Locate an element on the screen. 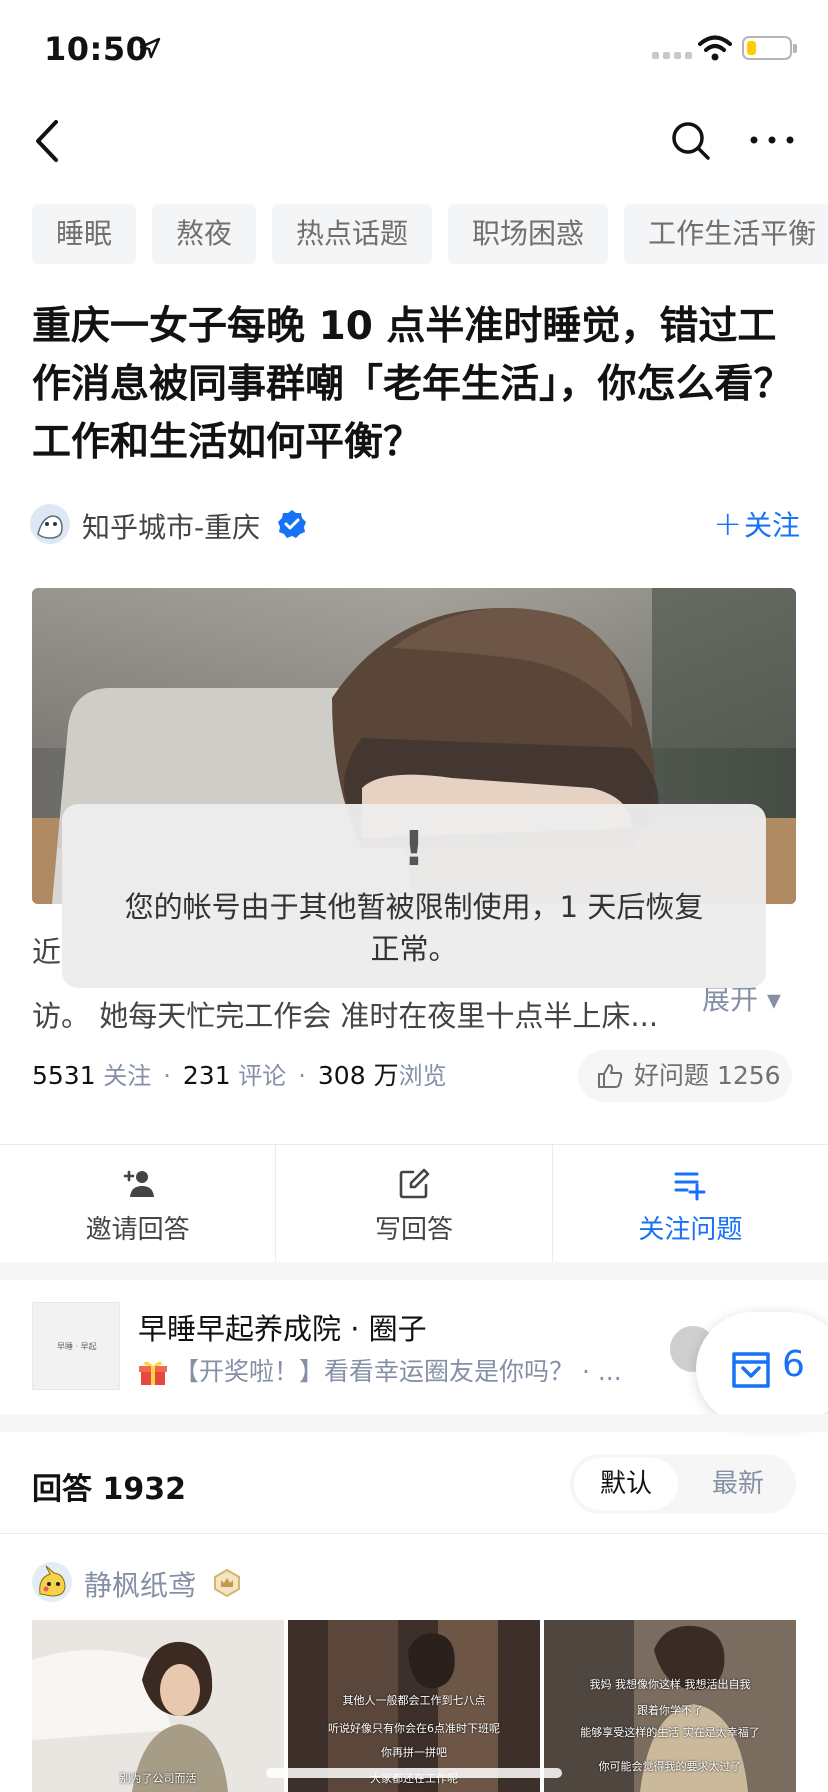 The width and height of the screenshot is (828, 1792). restriction-toast: ! 您的帐号由于其他暂被限制使用，1 天后恢复正常。 is located at coordinates (414, 896).